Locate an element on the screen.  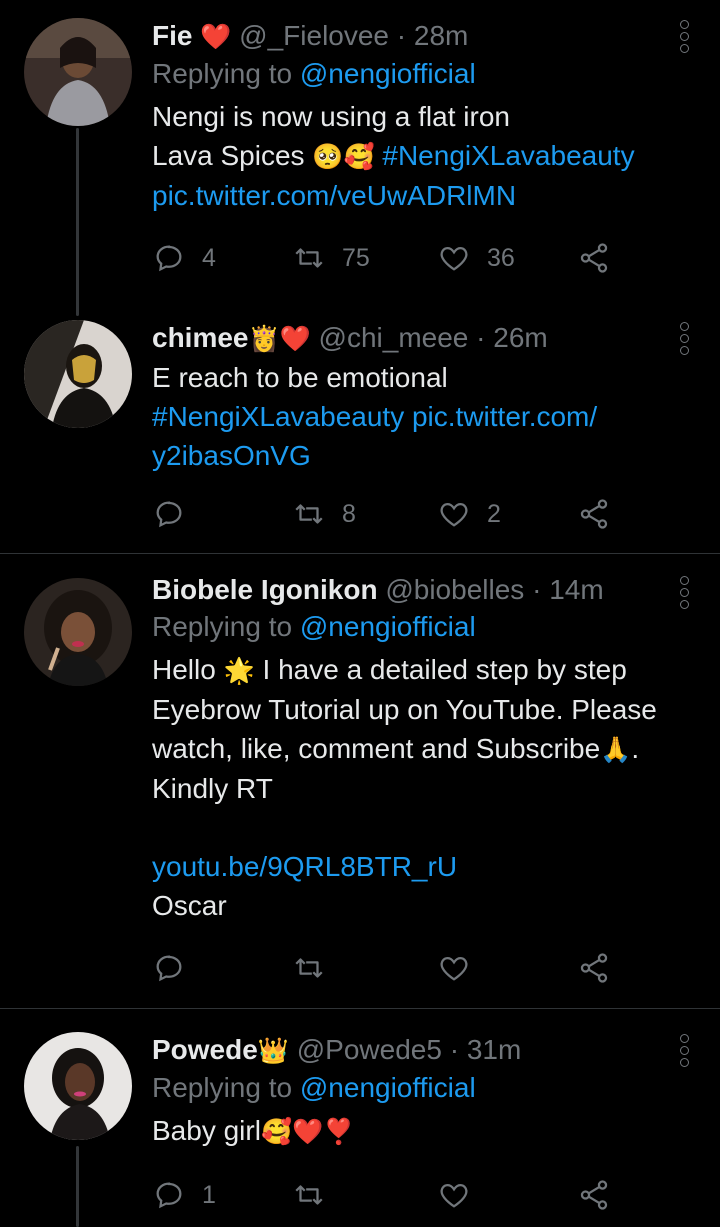
tweet-text-line: E reach to be emotional is located at coordinates (300, 377).